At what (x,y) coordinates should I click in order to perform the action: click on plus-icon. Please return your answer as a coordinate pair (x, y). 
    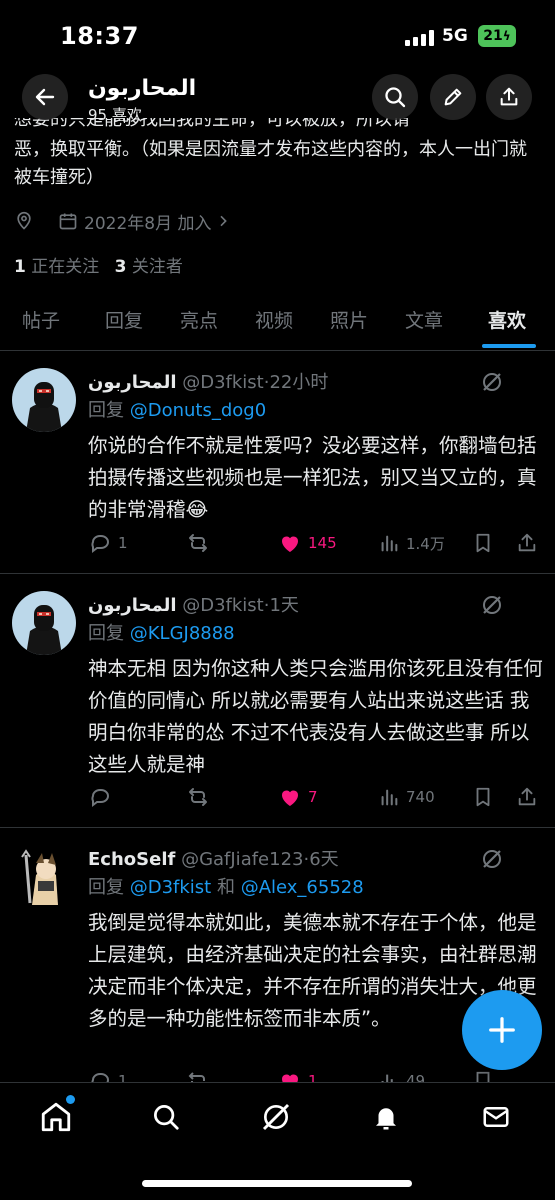
    Looking at the image, I should click on (502, 1030).